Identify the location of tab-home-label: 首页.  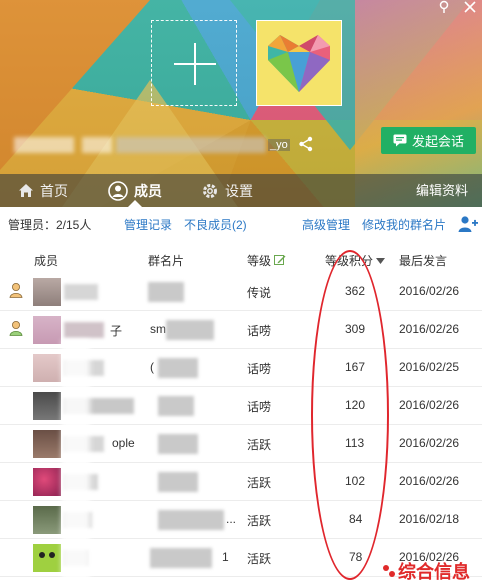
(54, 190).